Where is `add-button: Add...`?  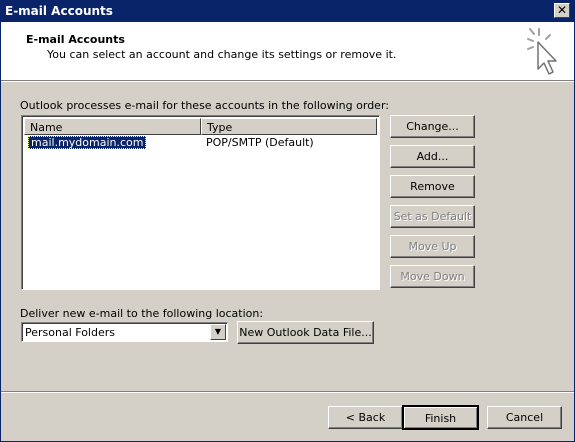
add-button: Add... is located at coordinates (432, 156).